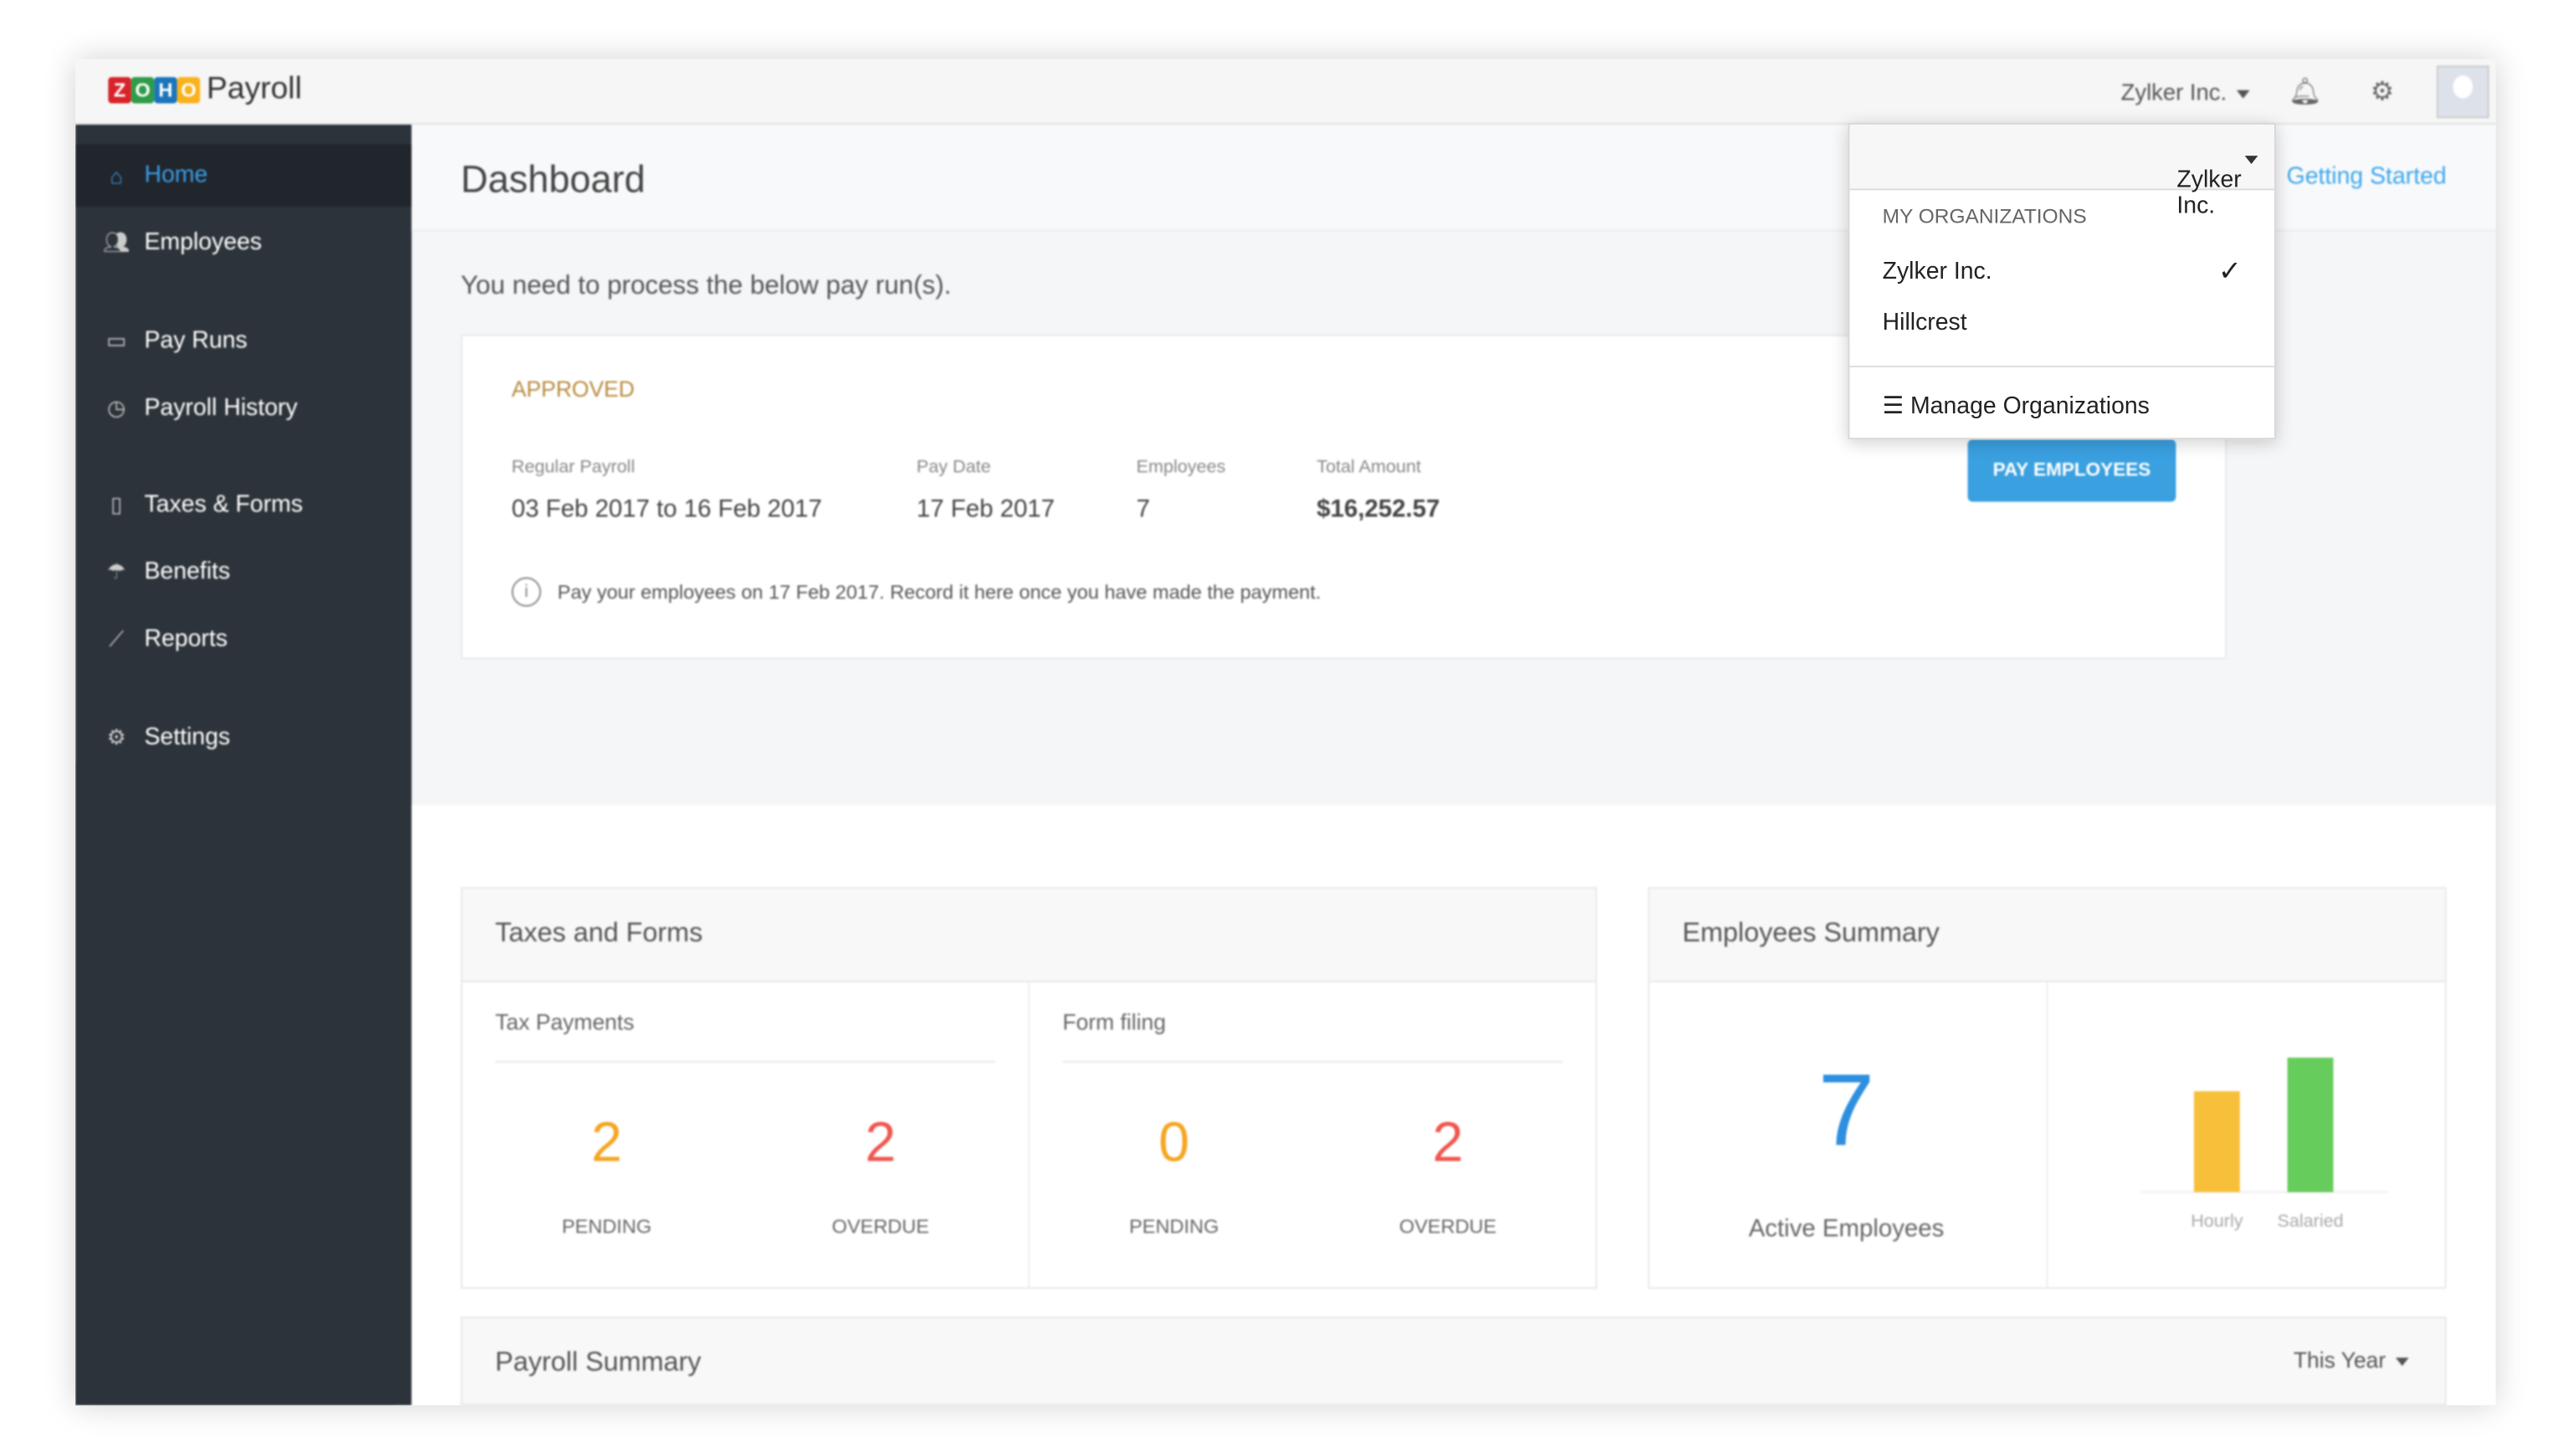  Describe the element at coordinates (244, 639) in the screenshot. I see `sidebar-item-reports: ⟋ Reports` at that location.